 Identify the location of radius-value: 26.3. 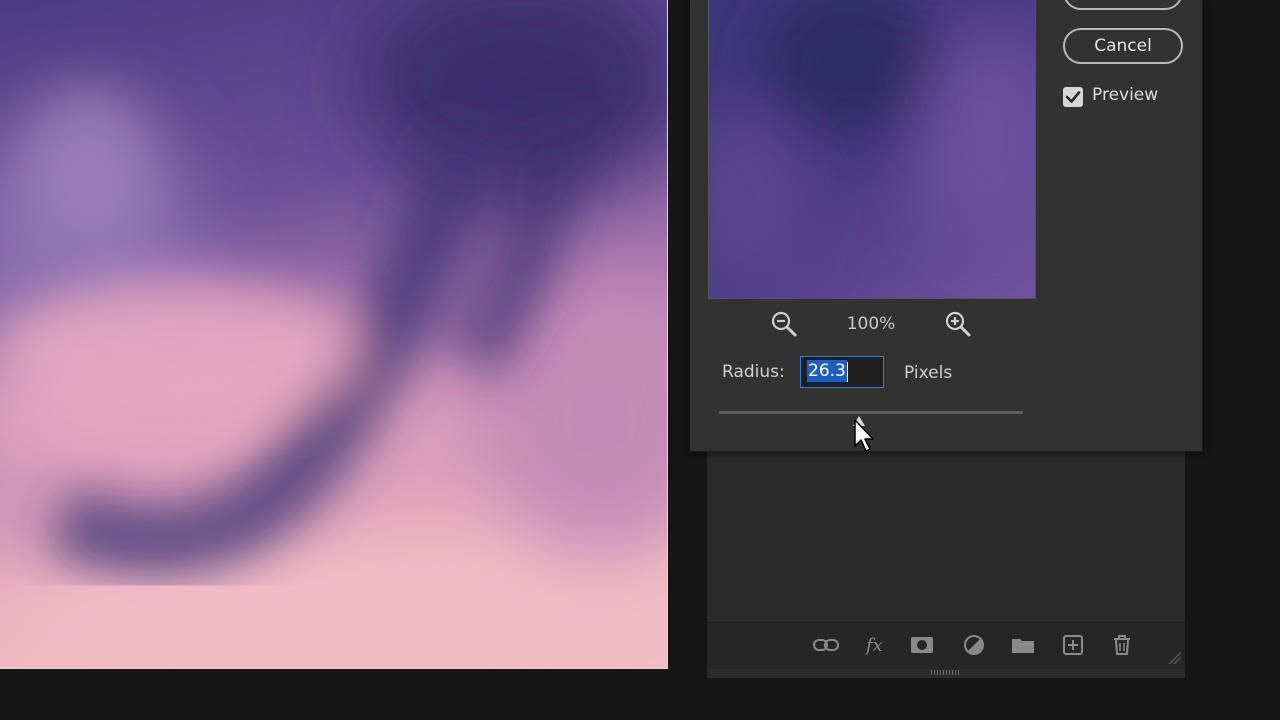
(827, 371).